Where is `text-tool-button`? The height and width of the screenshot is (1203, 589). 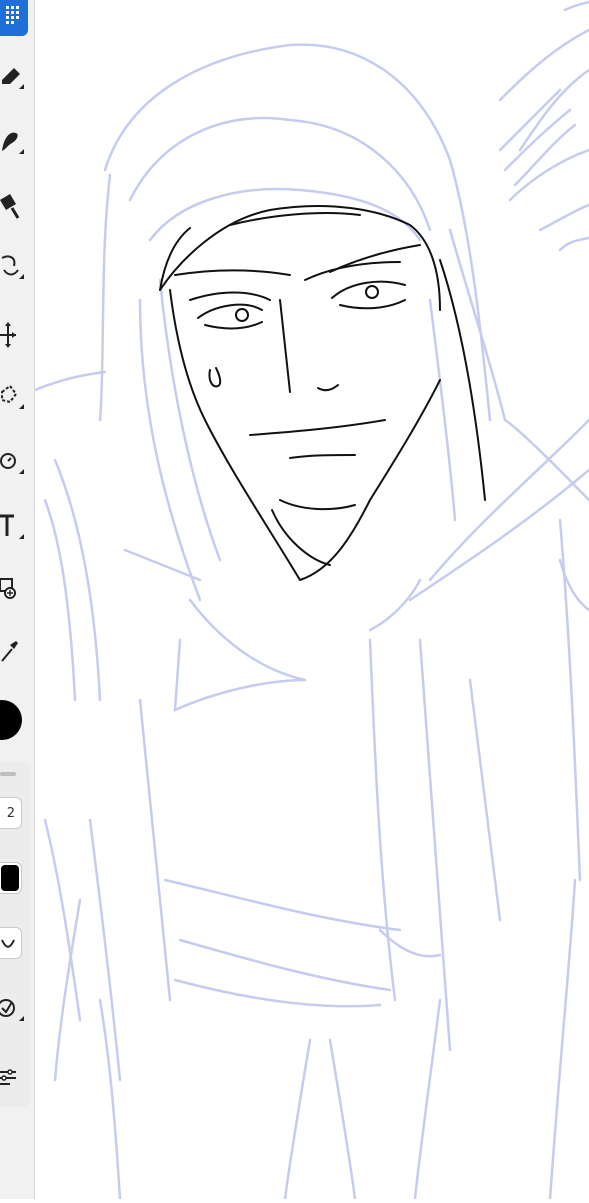 text-tool-button is located at coordinates (15, 525).